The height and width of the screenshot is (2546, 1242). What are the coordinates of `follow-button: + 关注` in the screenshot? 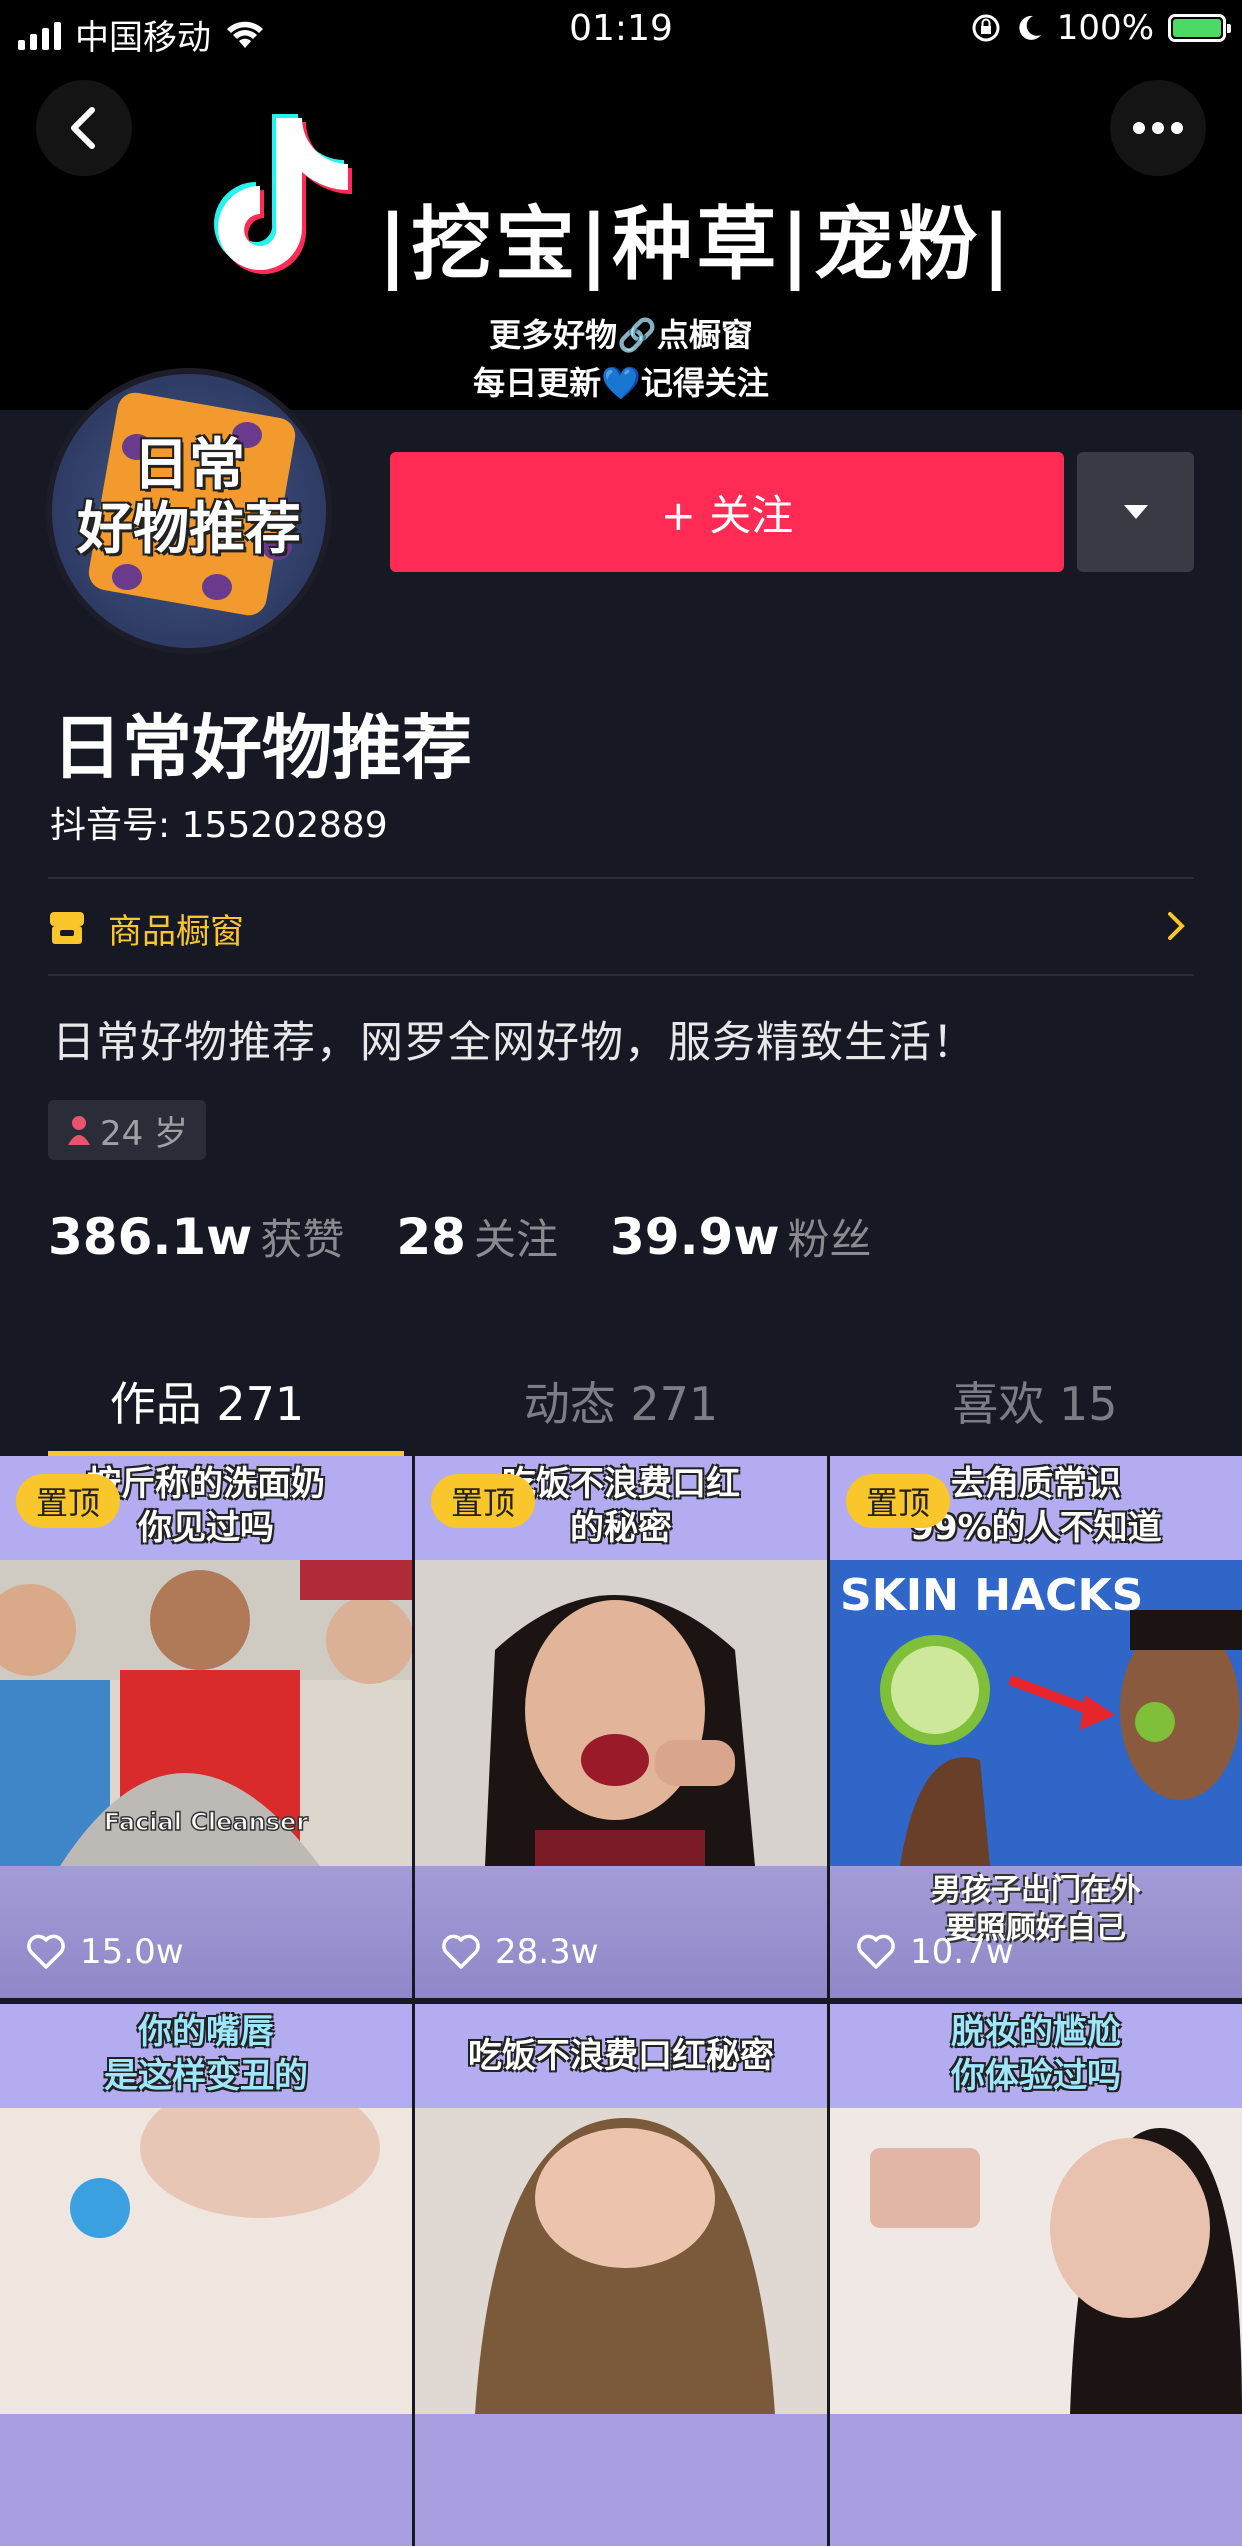 It's located at (727, 512).